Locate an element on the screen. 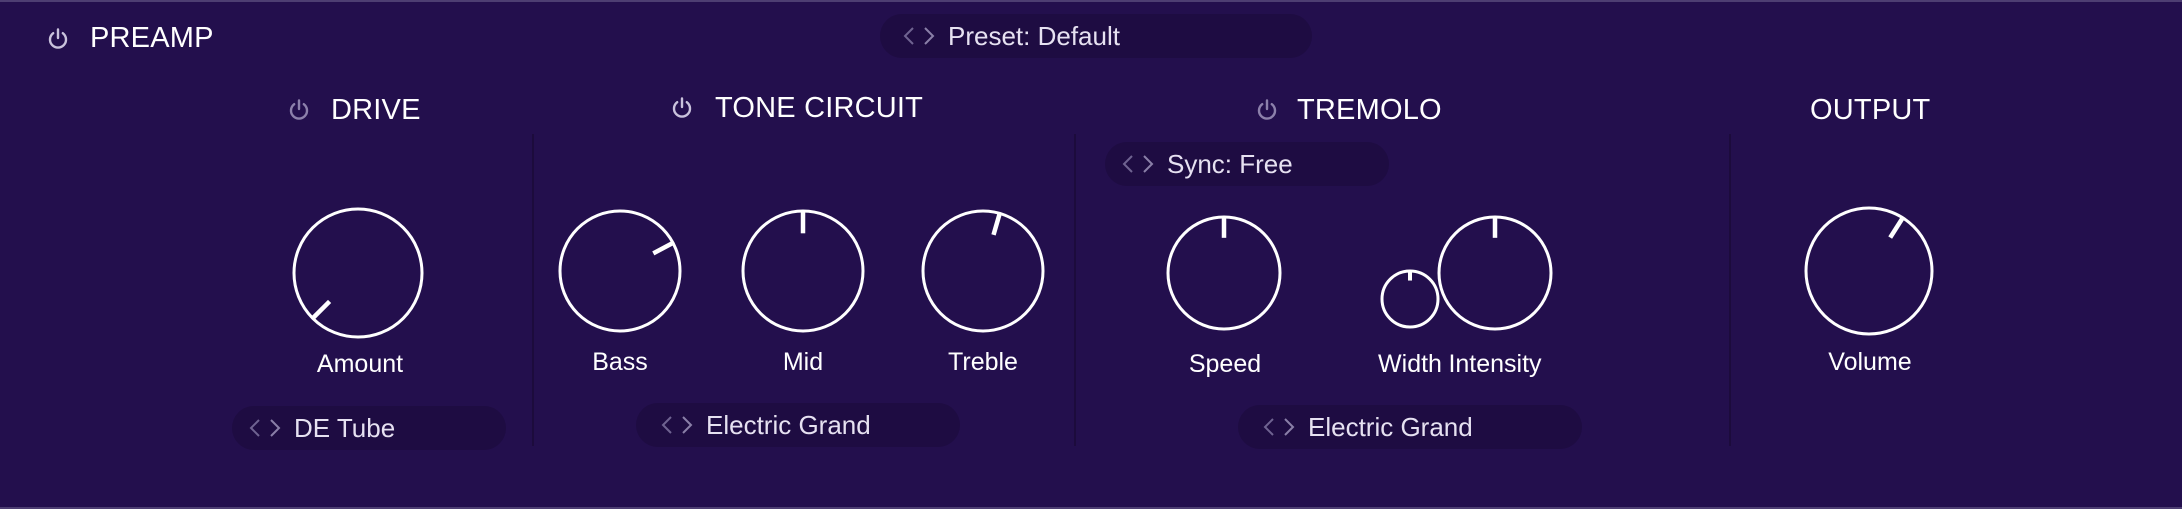 The width and height of the screenshot is (2182, 509). sync-selector: Sync: Free is located at coordinates (1247, 164).